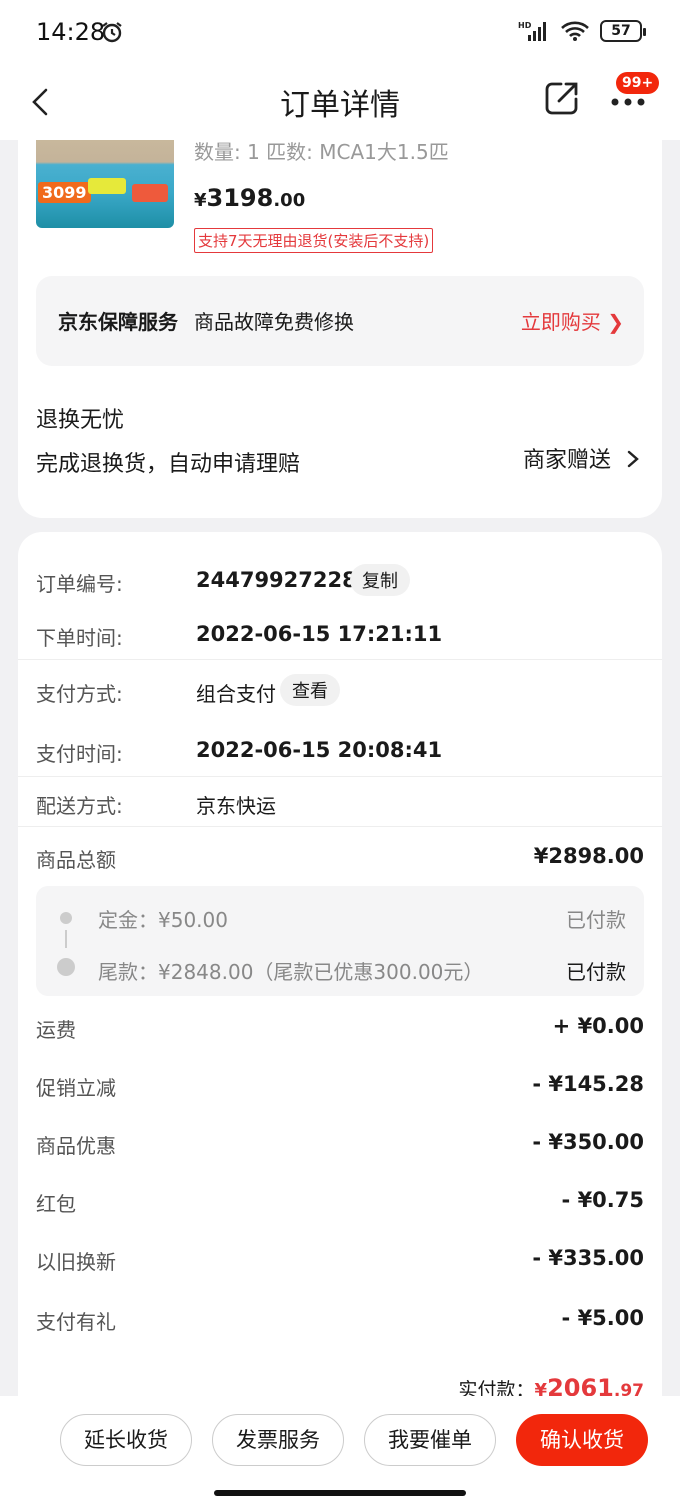 The height and width of the screenshot is (1511, 680). Describe the element at coordinates (572, 320) in the screenshot. I see `buy-now-link: 立即购买 ❯` at that location.